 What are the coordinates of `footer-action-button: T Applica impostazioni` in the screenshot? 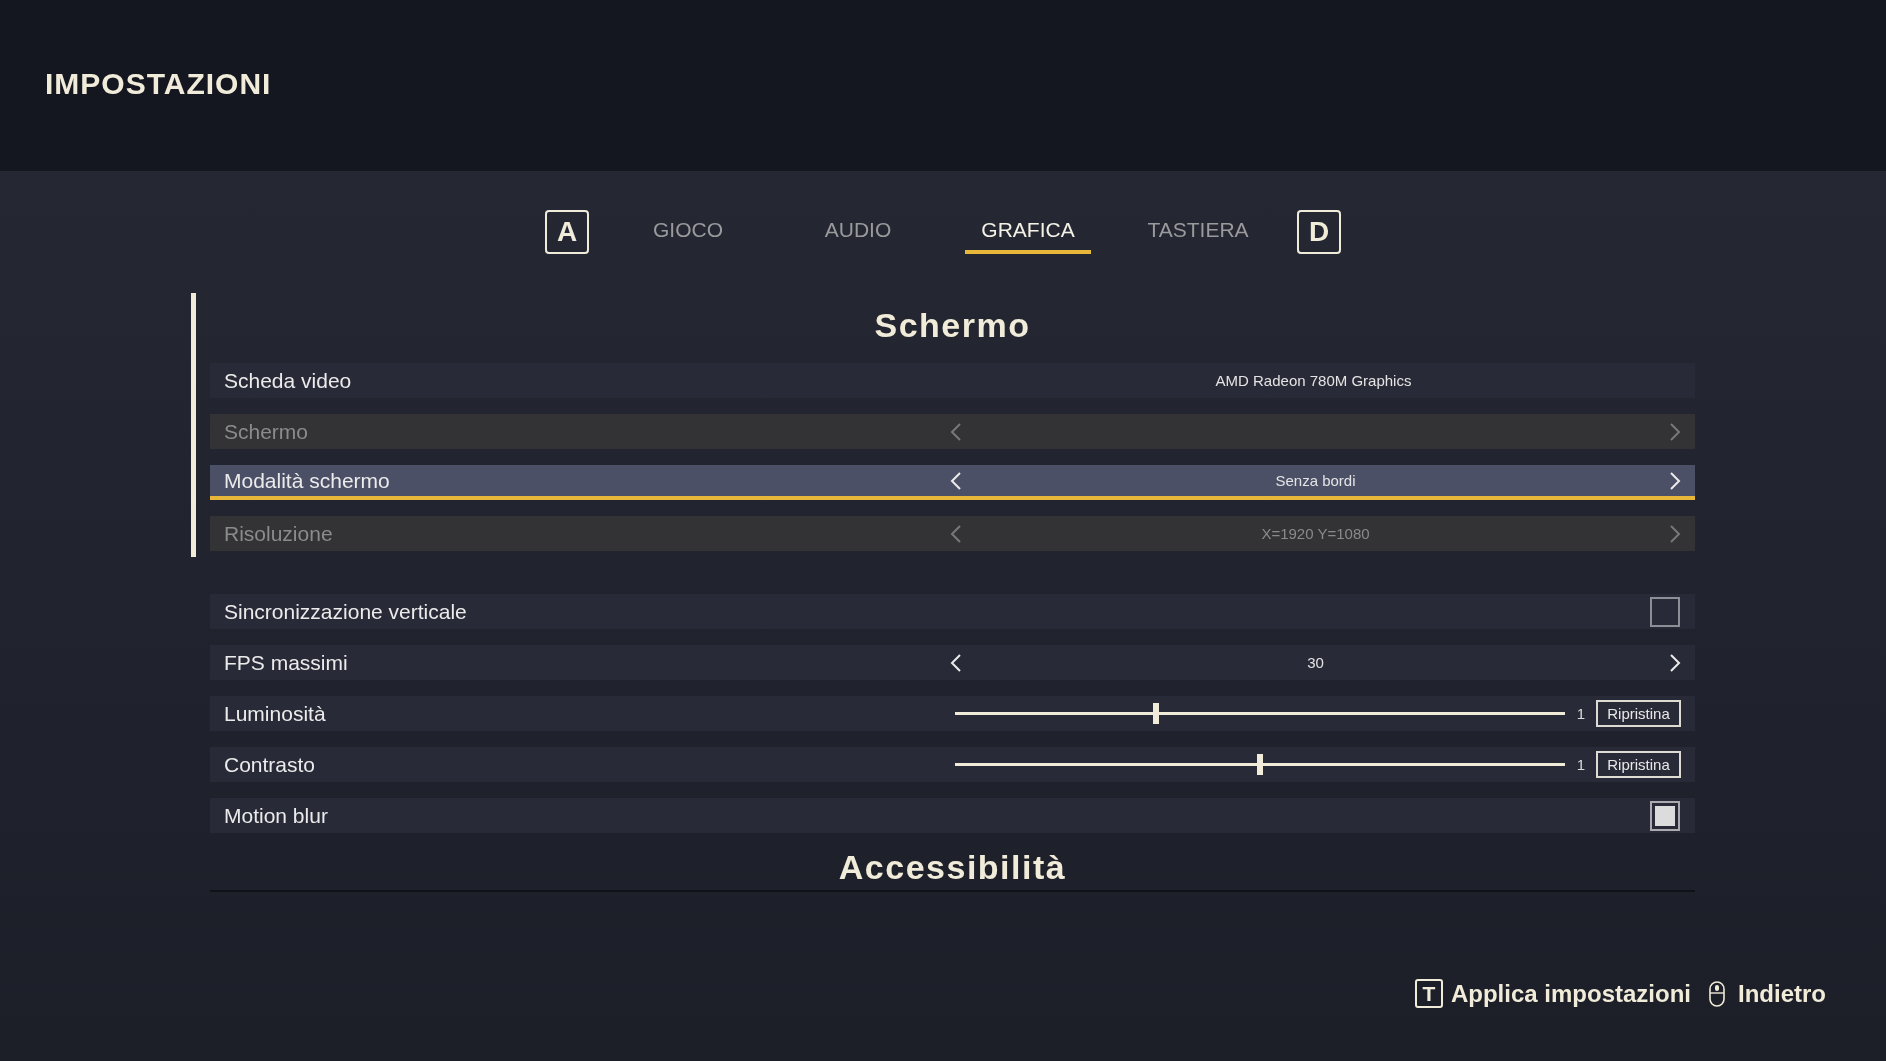 It's located at (1552, 993).